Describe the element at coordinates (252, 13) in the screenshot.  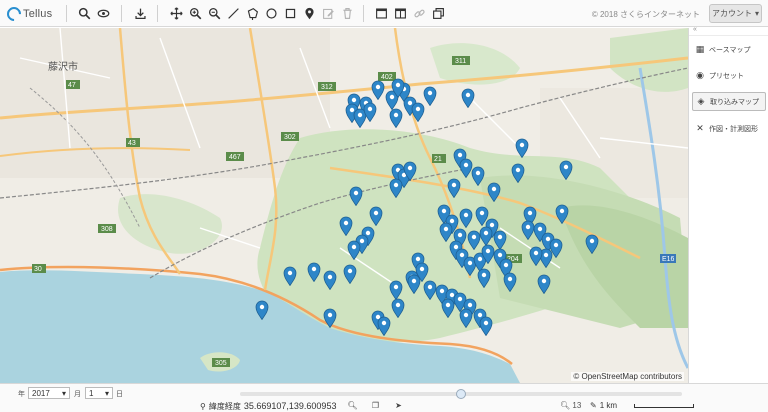
I see `polygon-draw-button` at that location.